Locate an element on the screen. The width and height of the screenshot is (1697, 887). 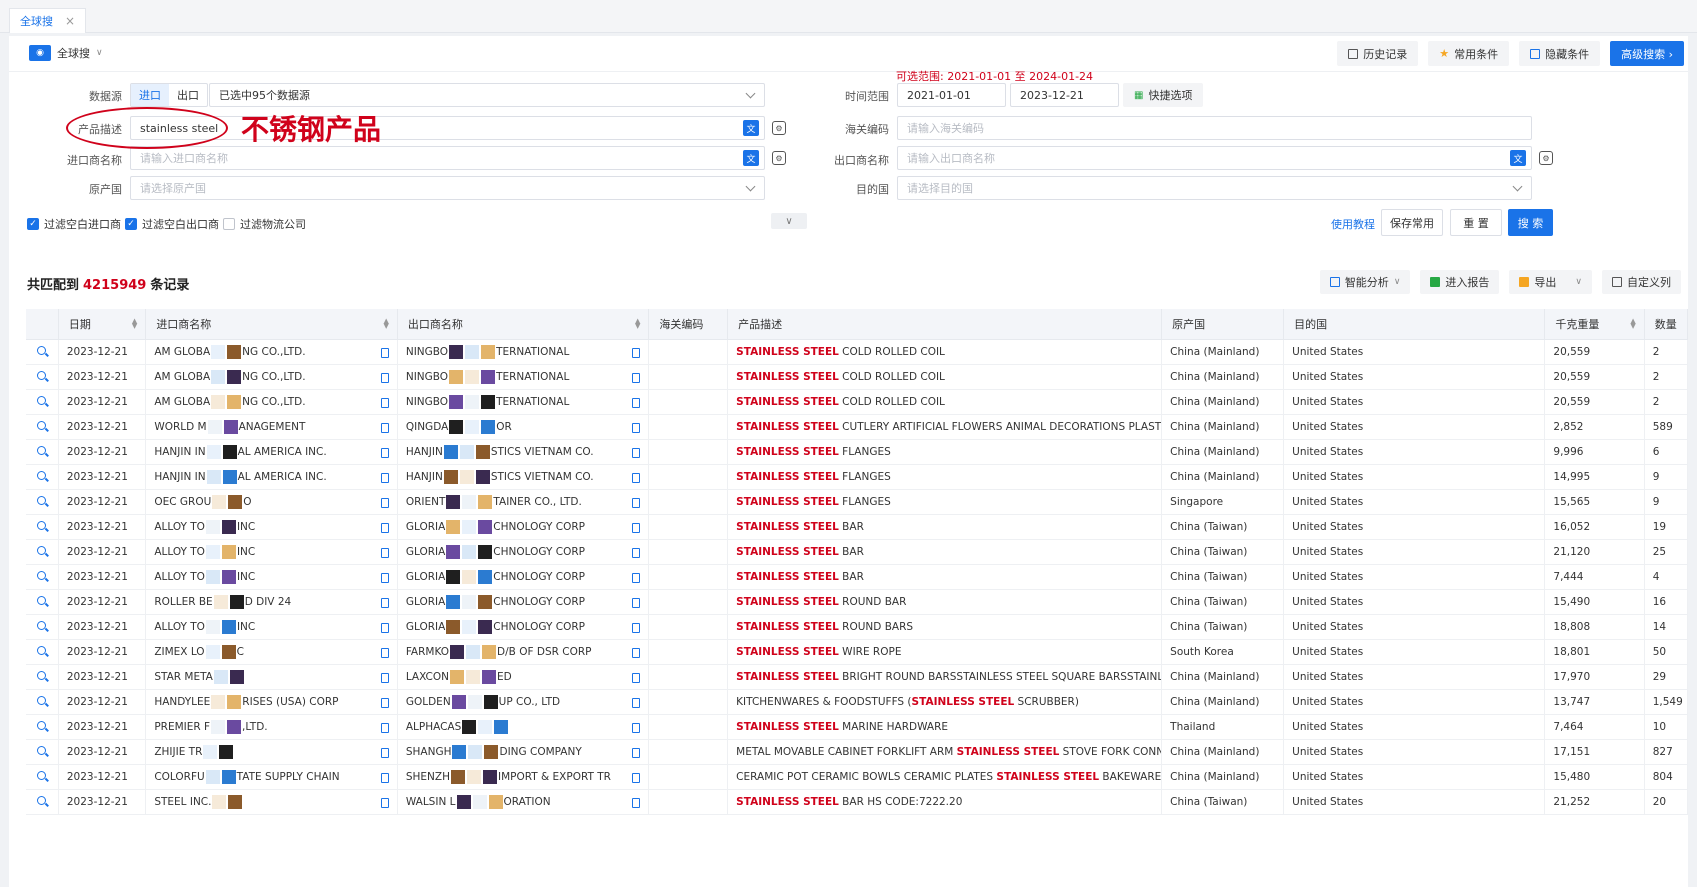
exporter-cell: NINGBO TERNATIONAL is located at coordinates (523, 352).